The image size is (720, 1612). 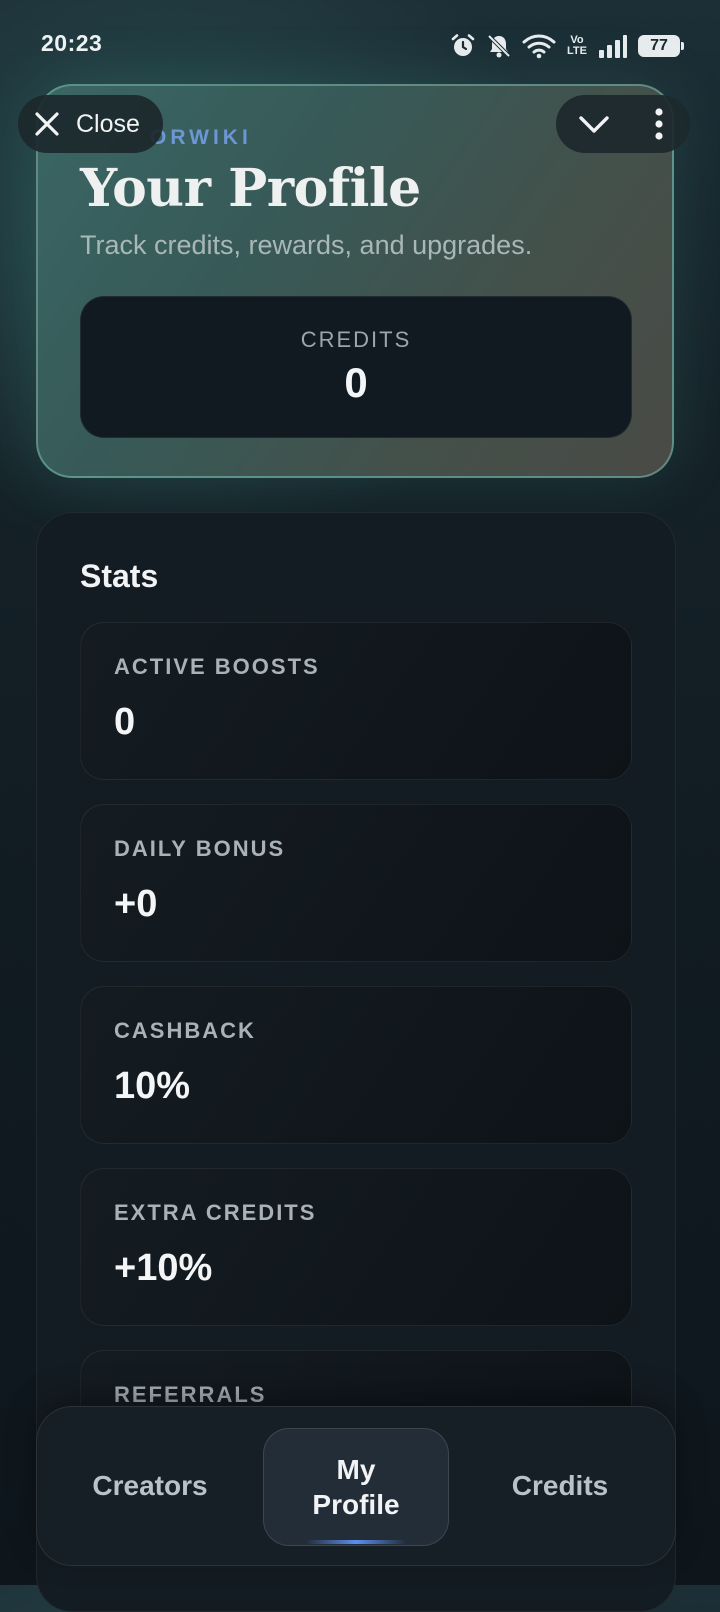 What do you see at coordinates (150, 1486) in the screenshot?
I see `nav-item-creators: Creators` at bounding box center [150, 1486].